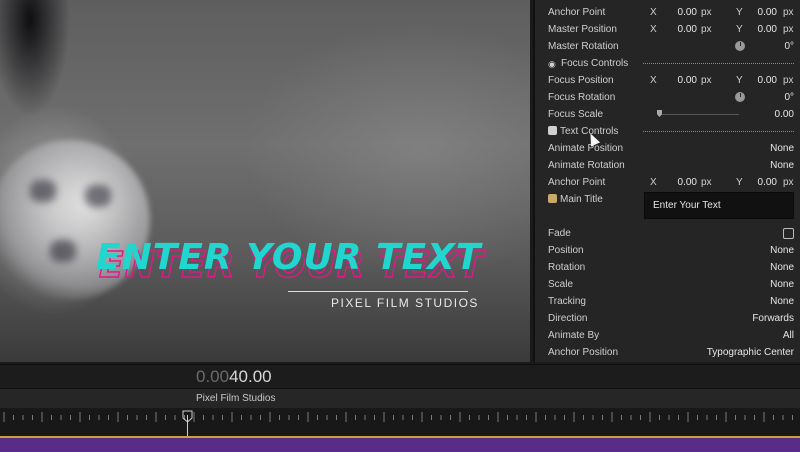  I want to click on title-divider, so click(378, 291).